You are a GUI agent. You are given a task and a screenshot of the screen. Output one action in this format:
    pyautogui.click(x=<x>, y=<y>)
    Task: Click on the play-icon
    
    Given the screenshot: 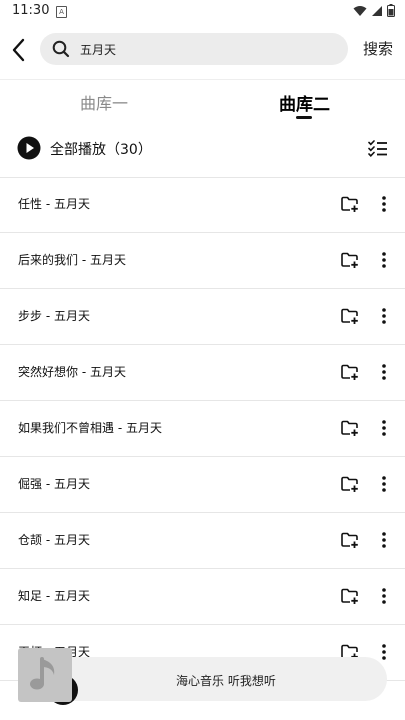 What is the action you would take?
    pyautogui.click(x=29, y=148)
    